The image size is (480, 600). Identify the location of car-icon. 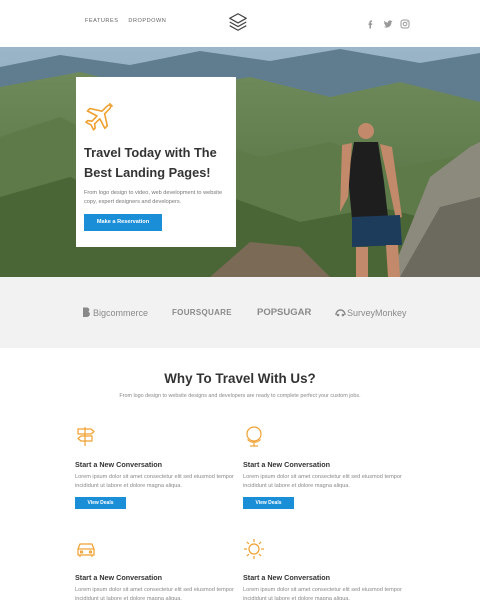
(86, 550).